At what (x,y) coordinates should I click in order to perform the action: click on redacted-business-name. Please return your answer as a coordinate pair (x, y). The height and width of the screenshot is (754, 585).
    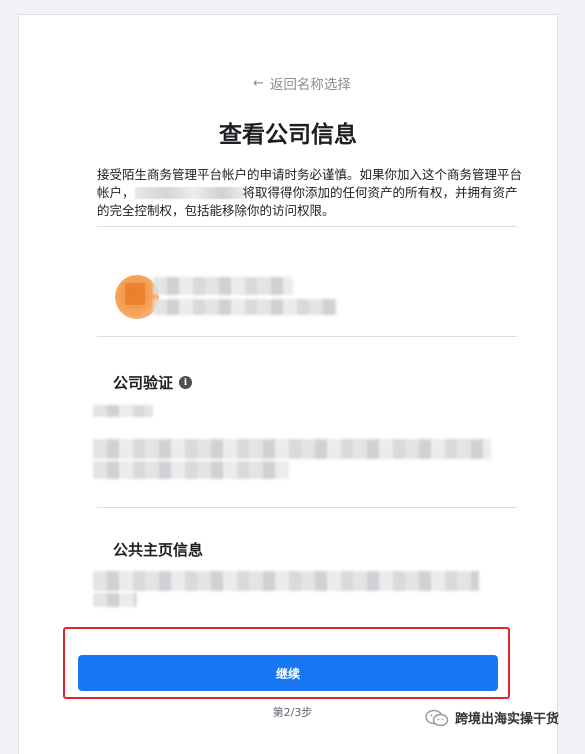
    Looking at the image, I should click on (188, 193).